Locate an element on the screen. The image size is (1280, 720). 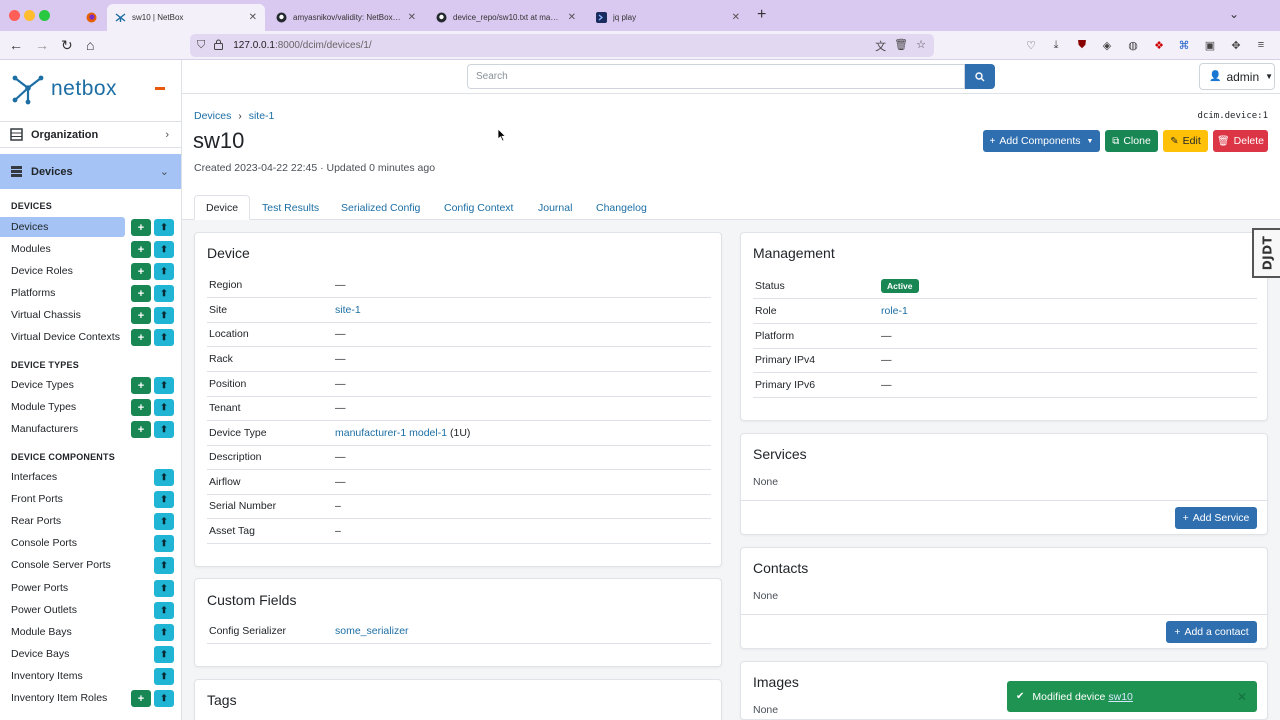
extension-icon: ◈ is located at coordinates (1107, 45).